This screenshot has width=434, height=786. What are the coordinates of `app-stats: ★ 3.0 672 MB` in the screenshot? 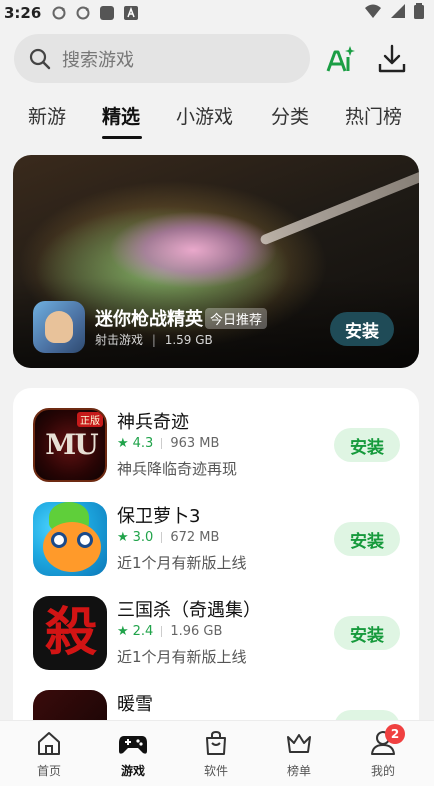 It's located at (168, 537).